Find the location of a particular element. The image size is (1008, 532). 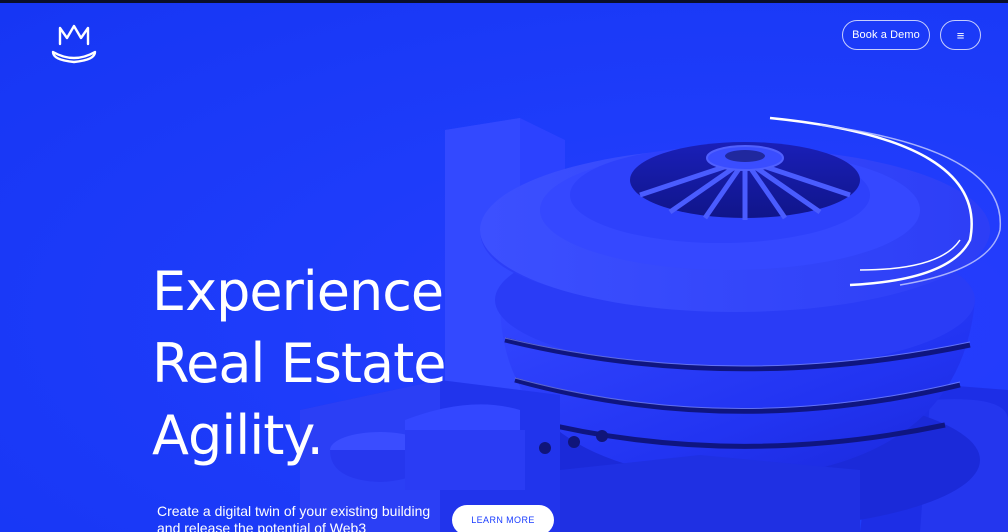

top-strip is located at coordinates (504, 1).